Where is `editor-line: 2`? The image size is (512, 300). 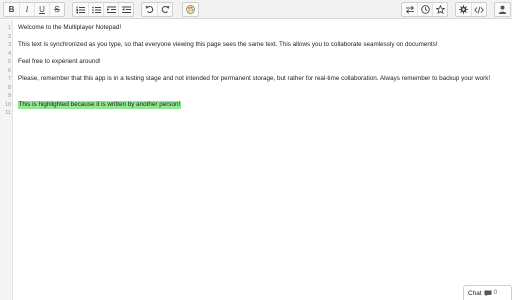 editor-line: 2 is located at coordinates (256, 37).